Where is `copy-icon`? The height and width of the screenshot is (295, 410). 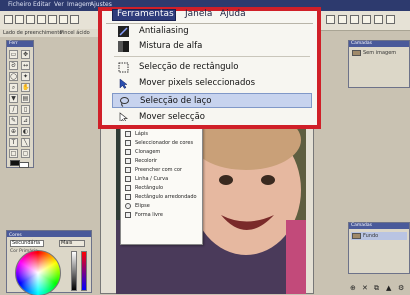
copy-icon is located at coordinates (63, 19).